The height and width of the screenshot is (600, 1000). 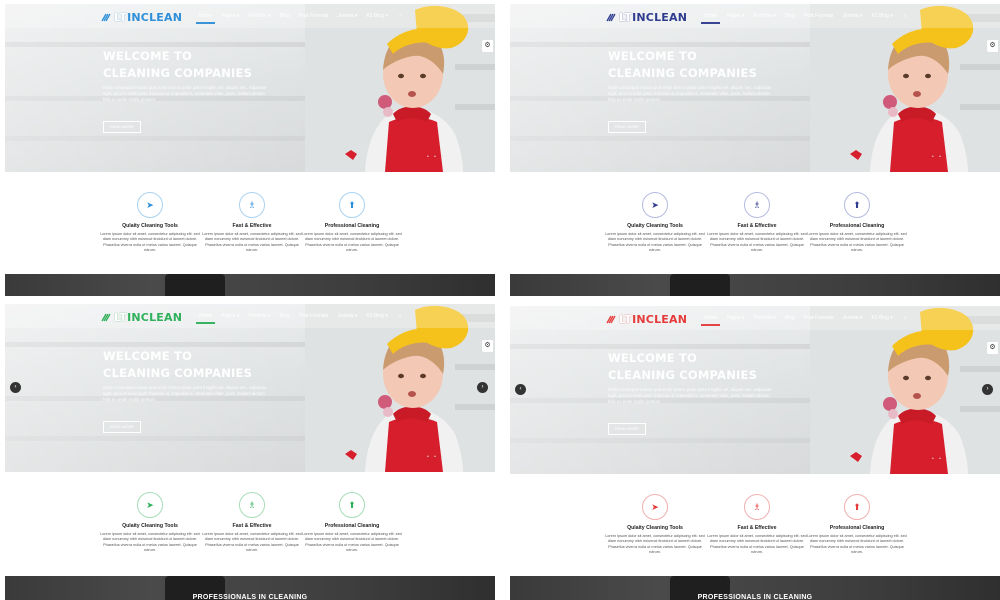 I want to click on dark-section, so click(x=755, y=285).